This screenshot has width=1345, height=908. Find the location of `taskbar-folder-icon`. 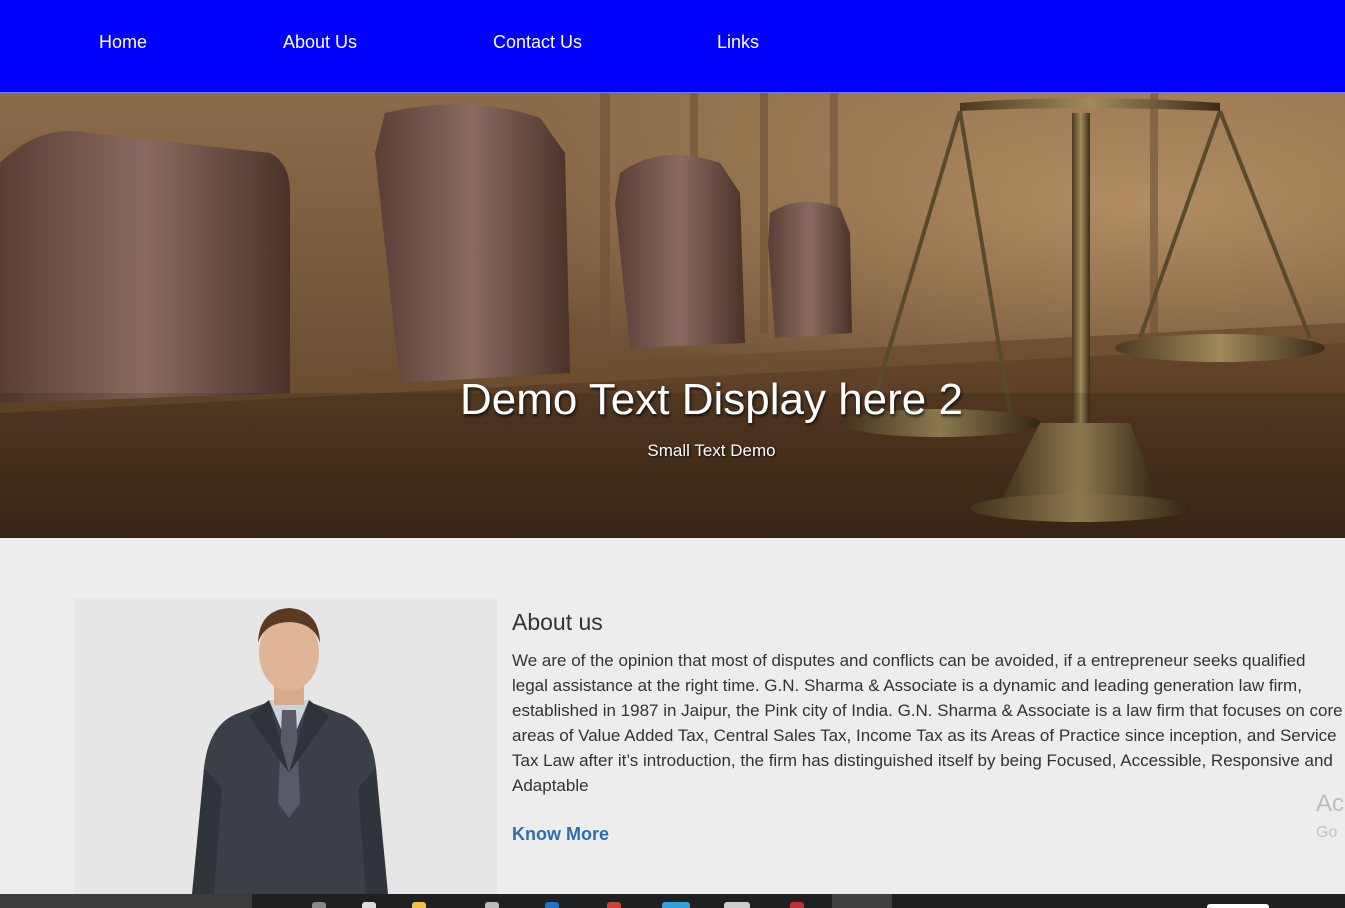

taskbar-folder-icon is located at coordinates (419, 905).